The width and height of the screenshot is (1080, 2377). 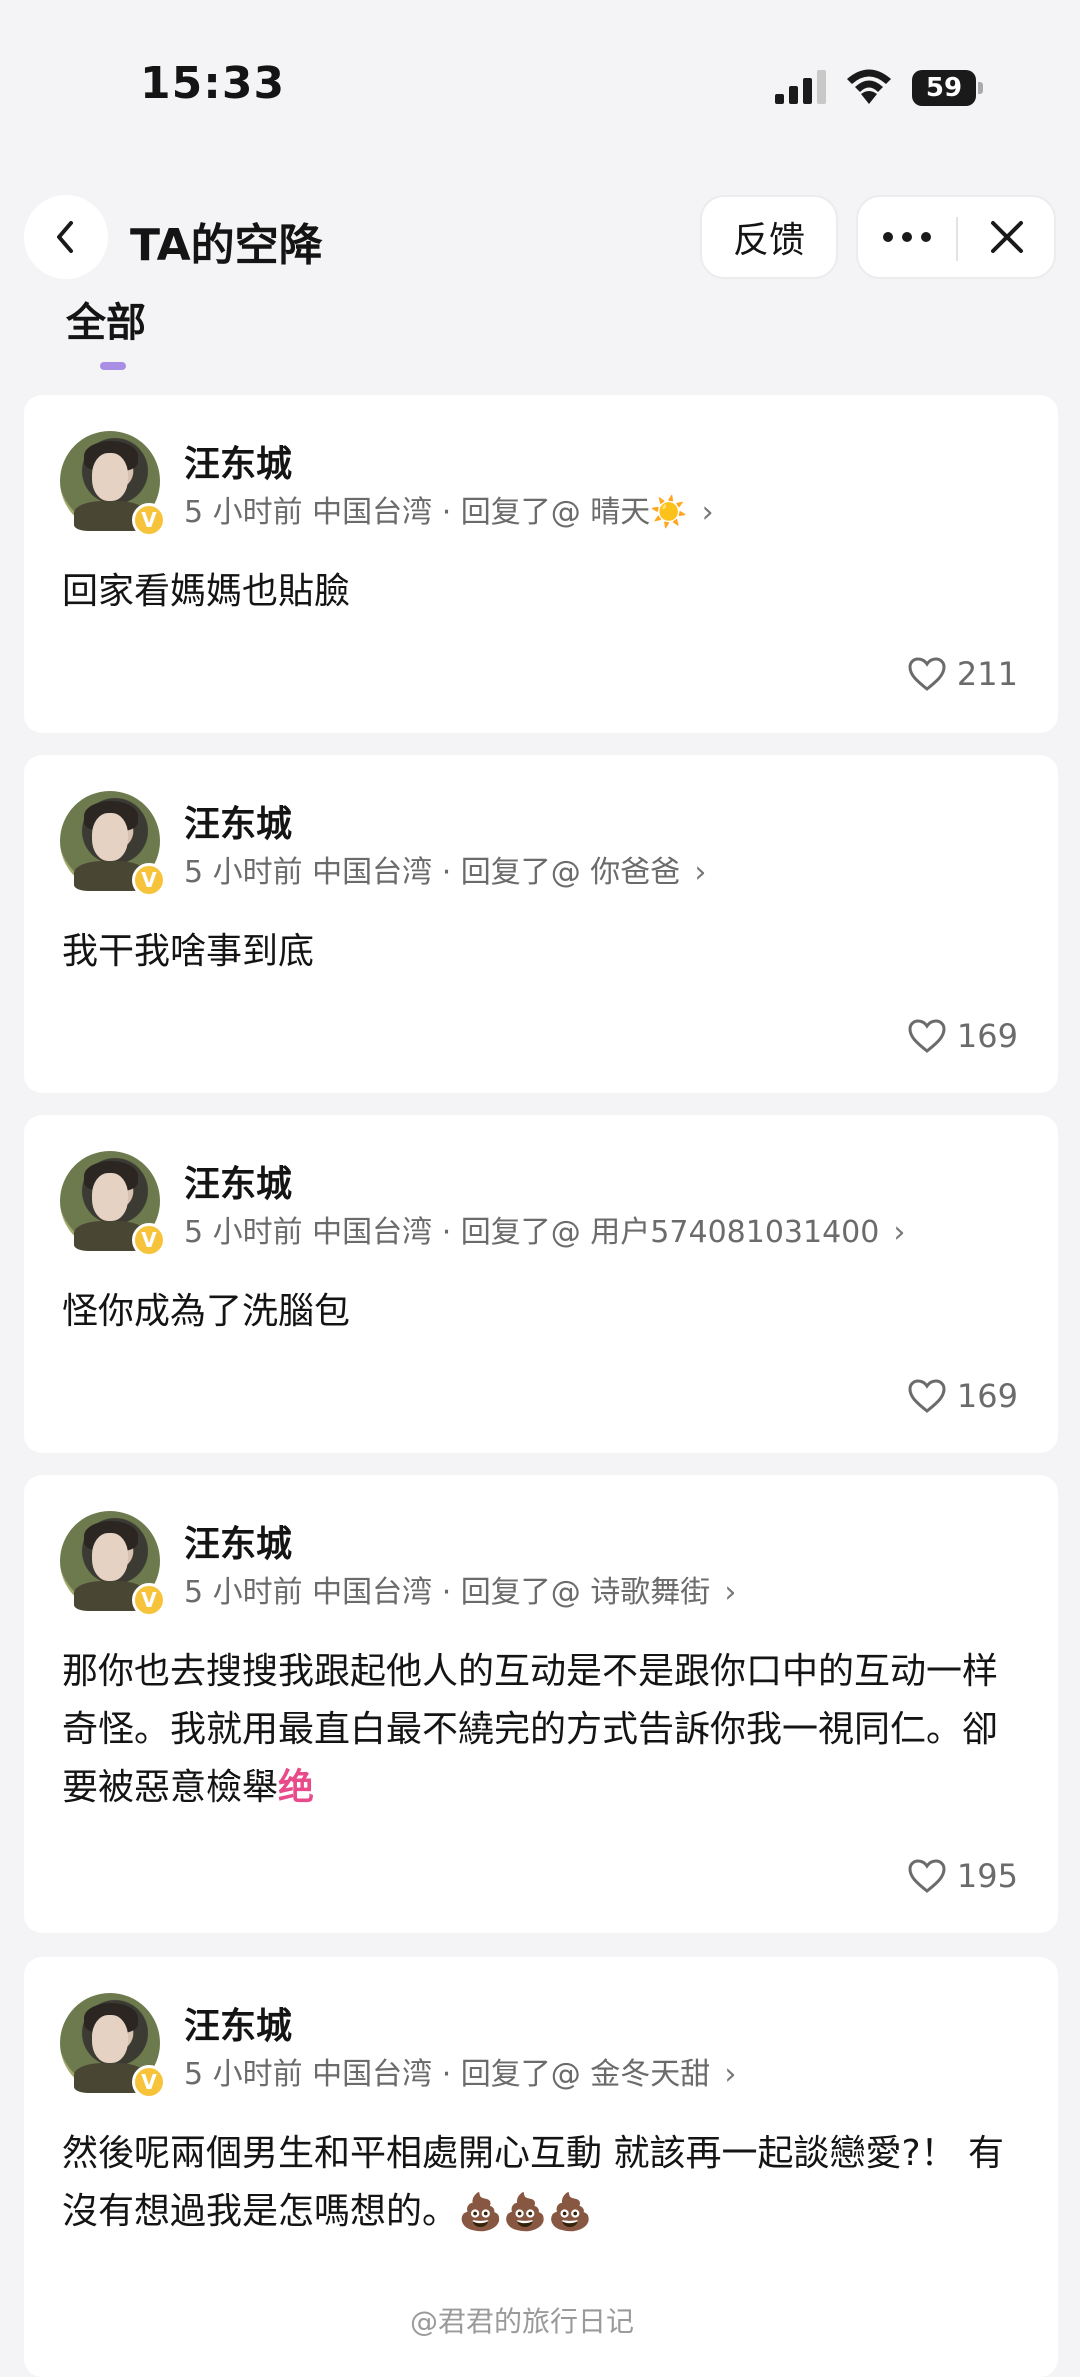 I want to click on feedback-button: 反馈, so click(x=769, y=237).